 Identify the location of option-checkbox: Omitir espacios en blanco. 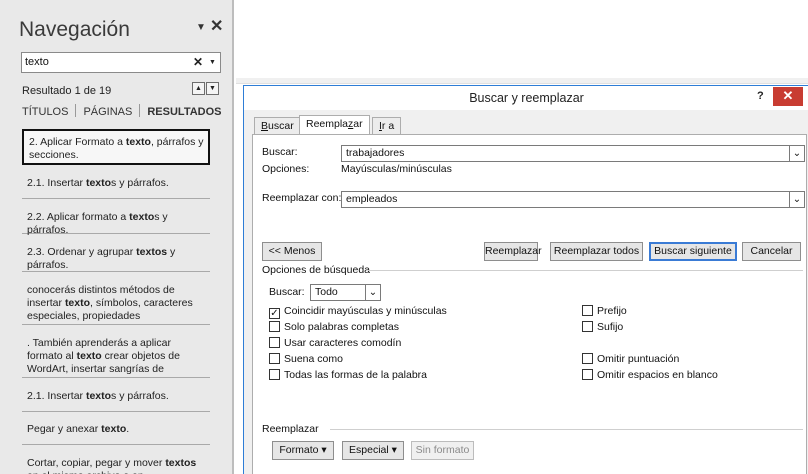
(650, 375).